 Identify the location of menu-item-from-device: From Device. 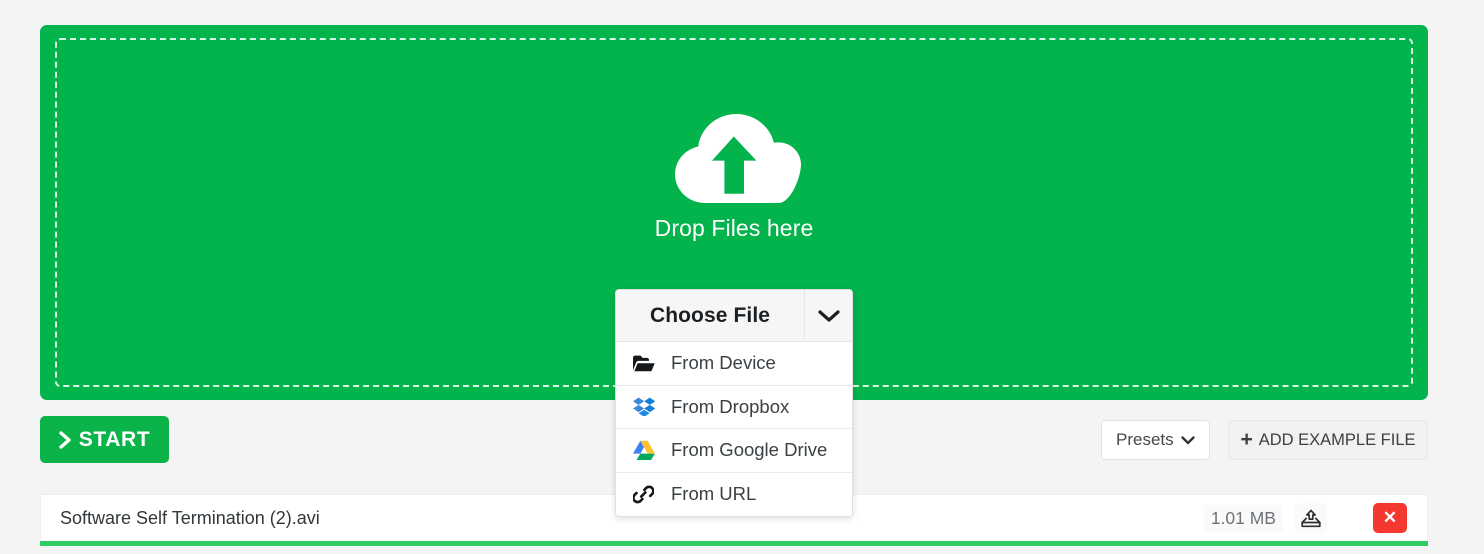
(734, 364).